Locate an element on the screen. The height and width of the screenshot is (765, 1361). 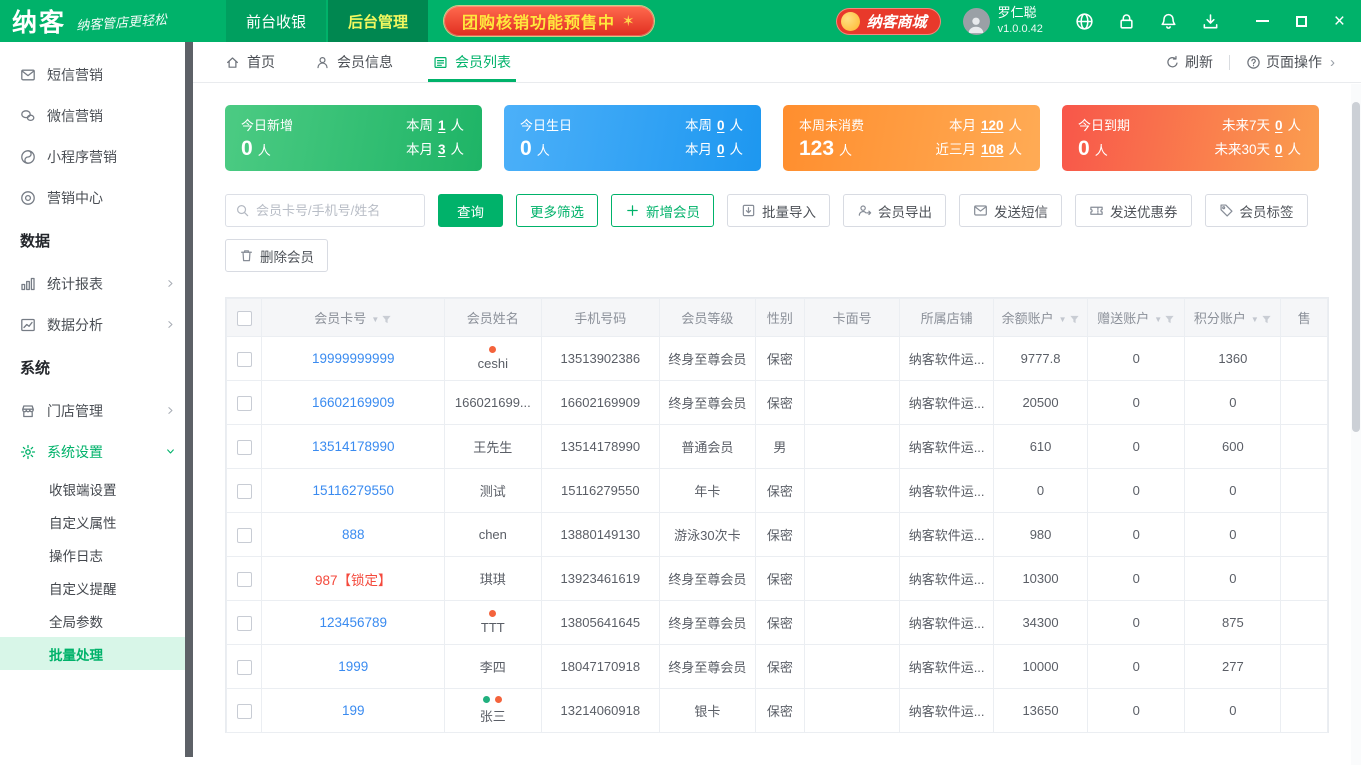
column-header-card_face: 卡面号 is located at coordinates (852, 317).